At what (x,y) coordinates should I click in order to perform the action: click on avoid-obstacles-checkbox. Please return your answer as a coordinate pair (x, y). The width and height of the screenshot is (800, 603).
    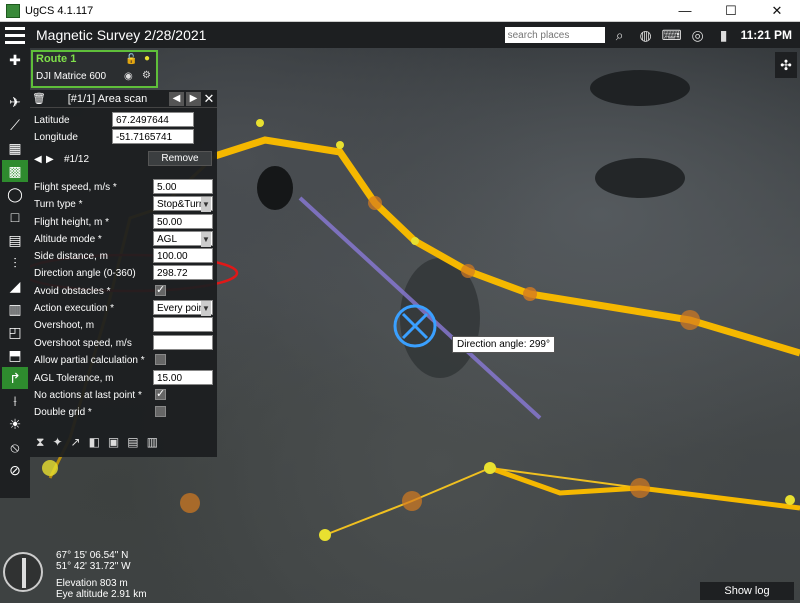
    Looking at the image, I should click on (160, 289).